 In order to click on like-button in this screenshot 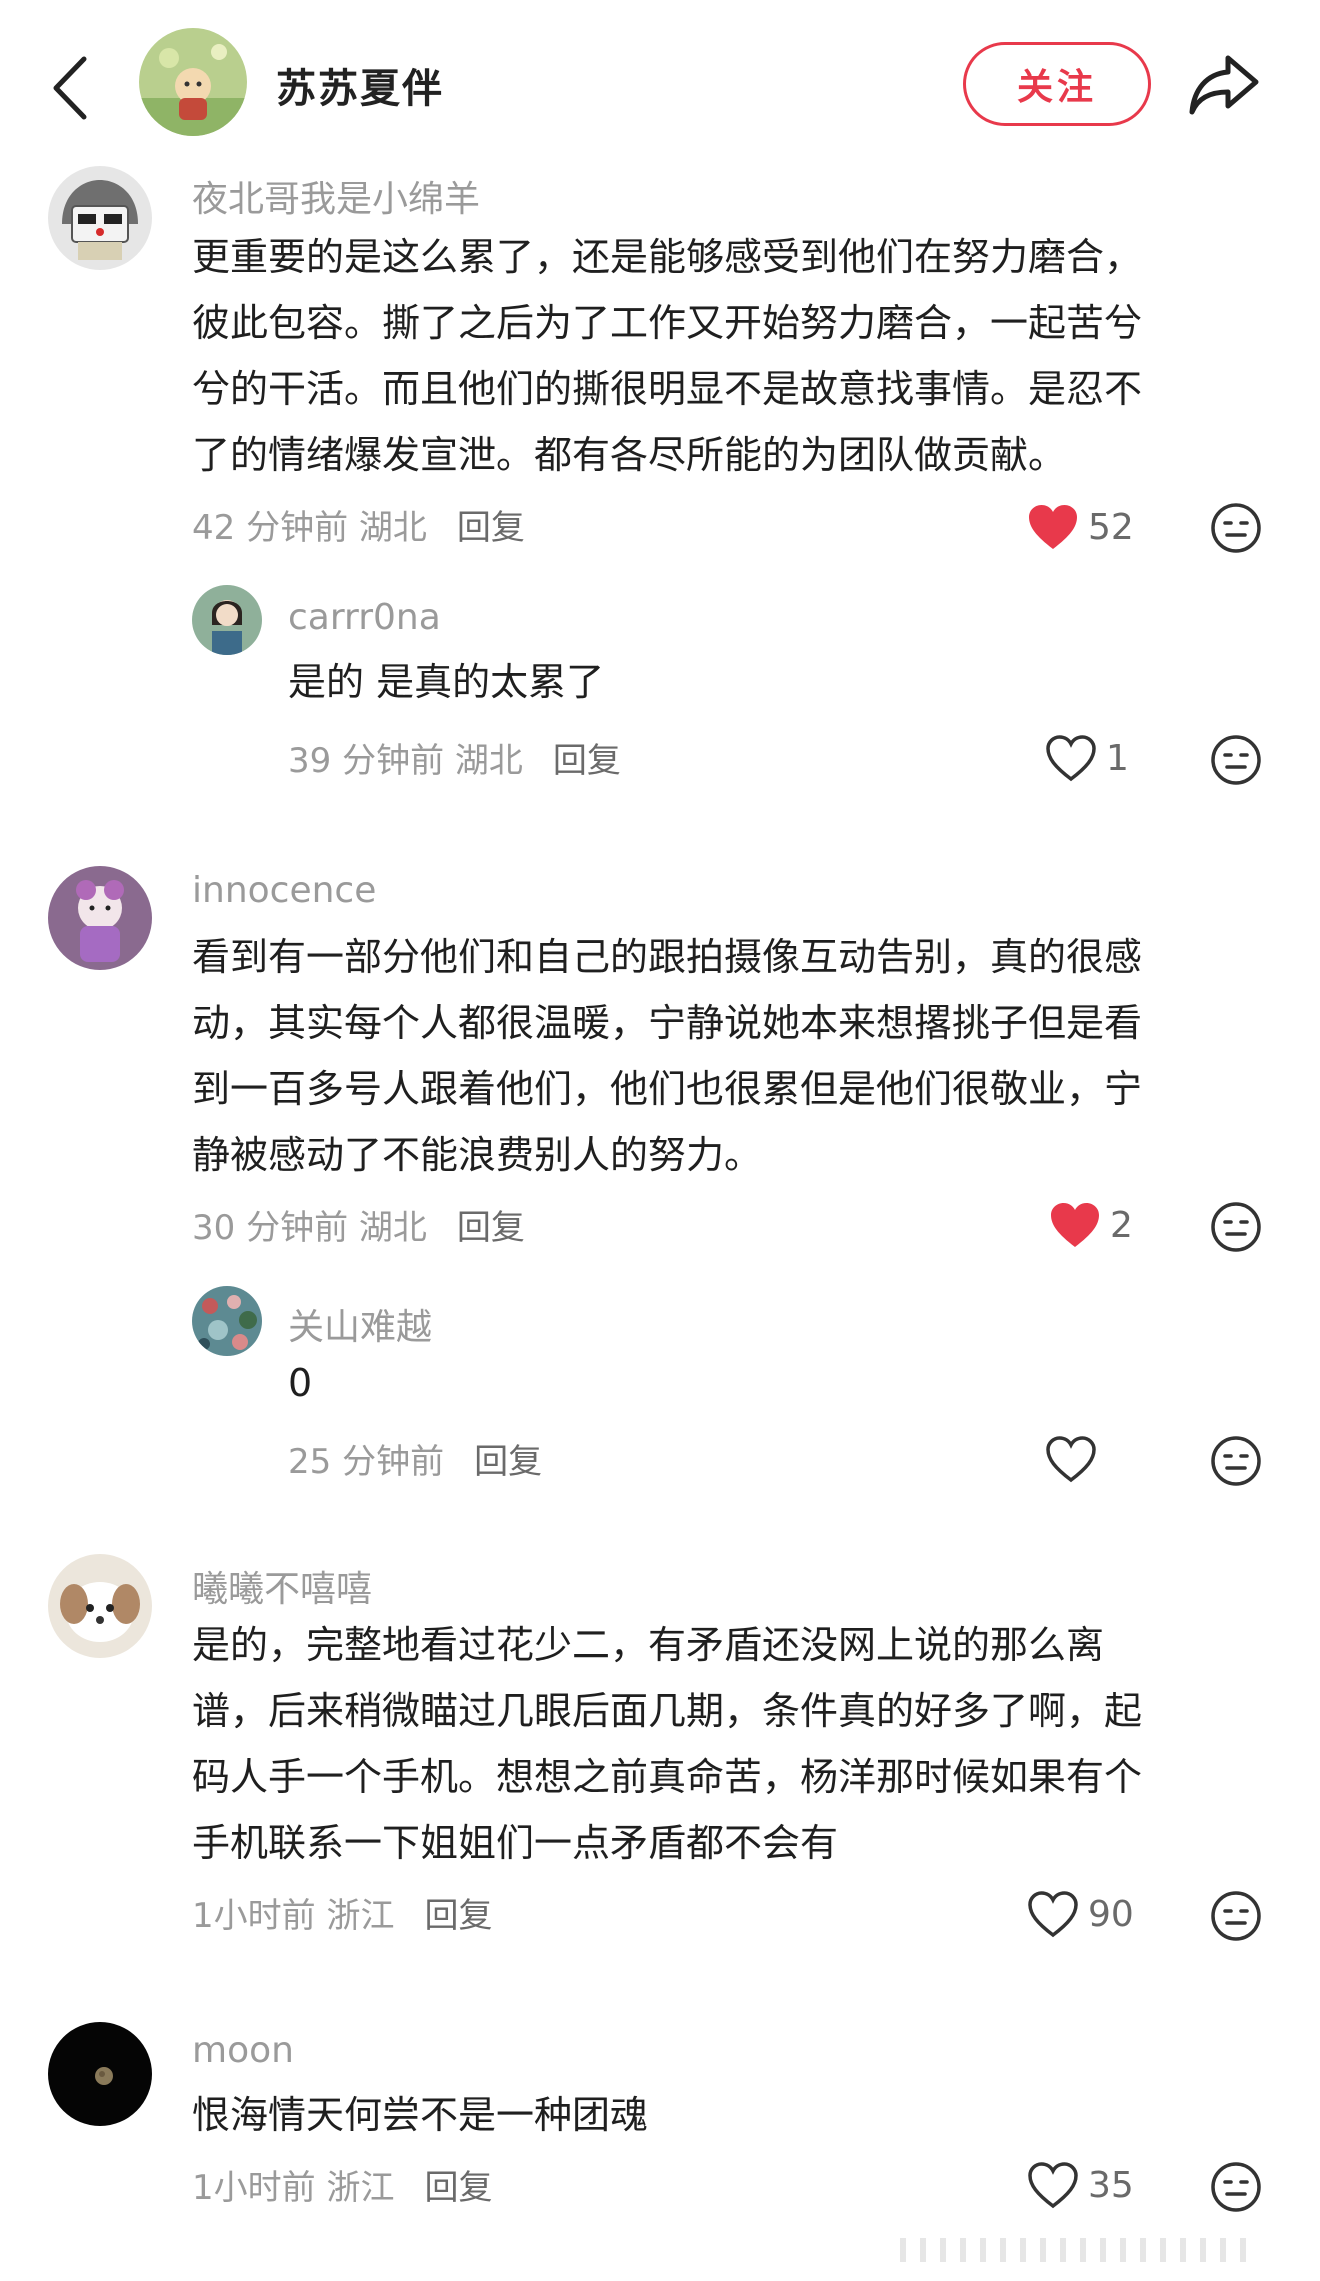, I will do `click(1075, 1459)`.